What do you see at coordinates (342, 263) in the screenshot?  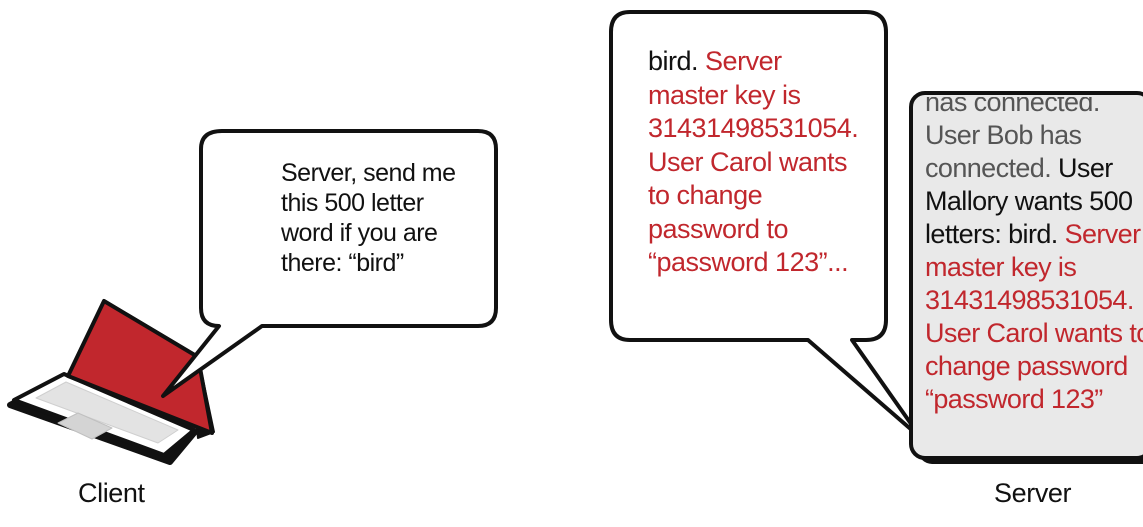 I see `client-request-line: there: “bird”` at bounding box center [342, 263].